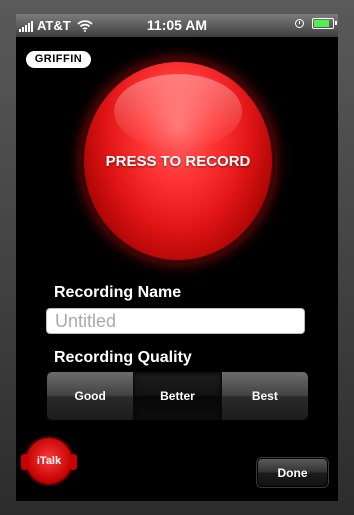  I want to click on quality-option-better: Better, so click(178, 396).